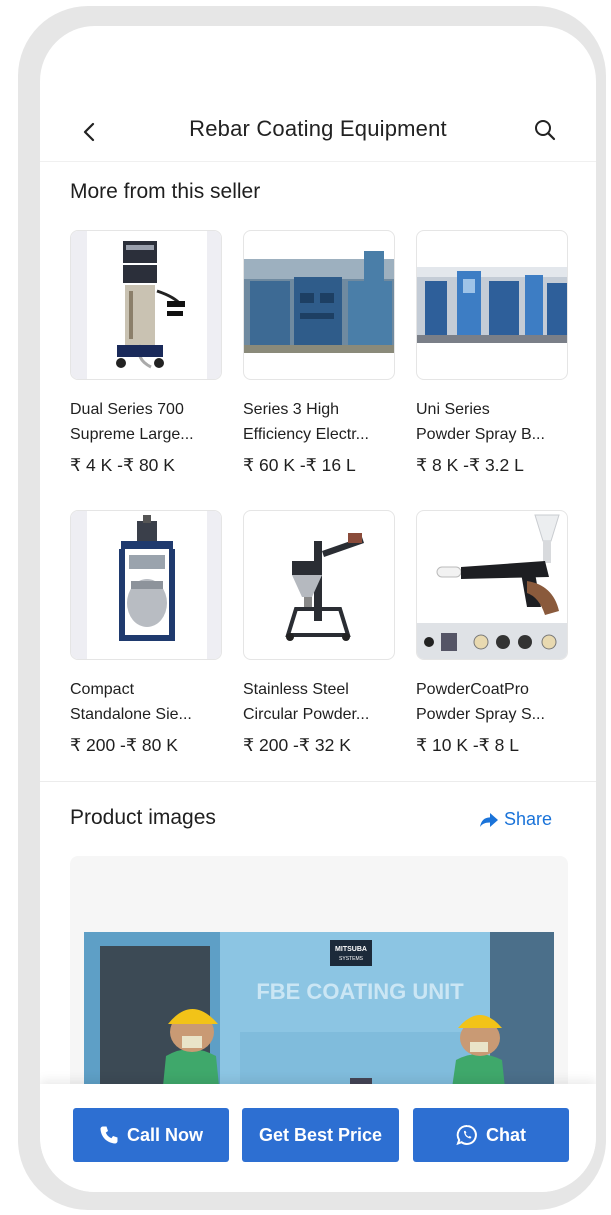  What do you see at coordinates (102, 689) in the screenshot?
I see `product-name-line-1: Compact` at bounding box center [102, 689].